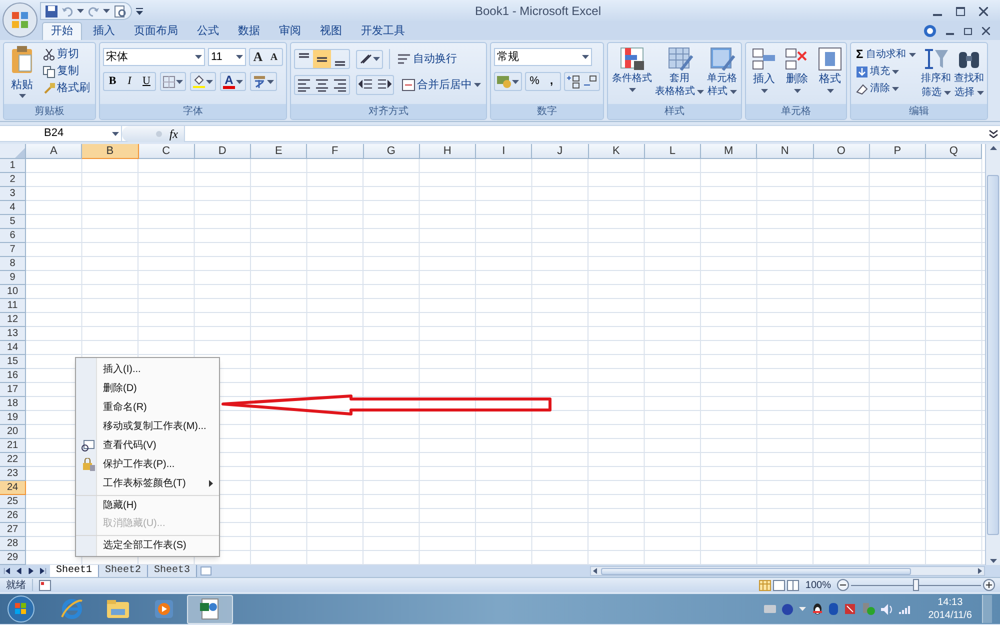  What do you see at coordinates (13, 432) in the screenshot?
I see `row-header: 20` at bounding box center [13, 432].